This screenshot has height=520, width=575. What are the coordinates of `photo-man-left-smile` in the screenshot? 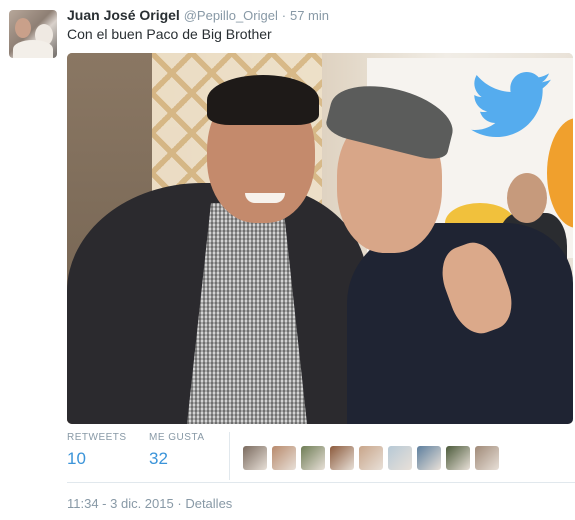 It's located at (265, 198).